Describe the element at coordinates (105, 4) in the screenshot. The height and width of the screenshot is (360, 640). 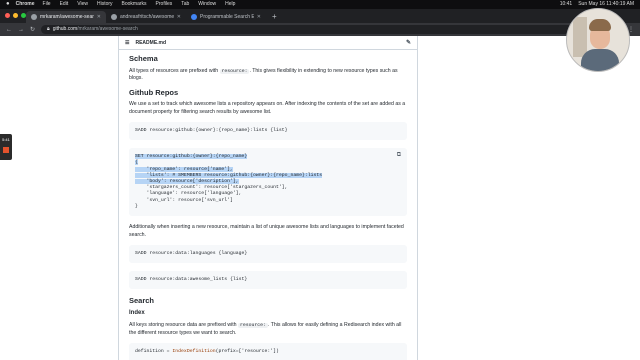
I see `menu-history: History` at that location.